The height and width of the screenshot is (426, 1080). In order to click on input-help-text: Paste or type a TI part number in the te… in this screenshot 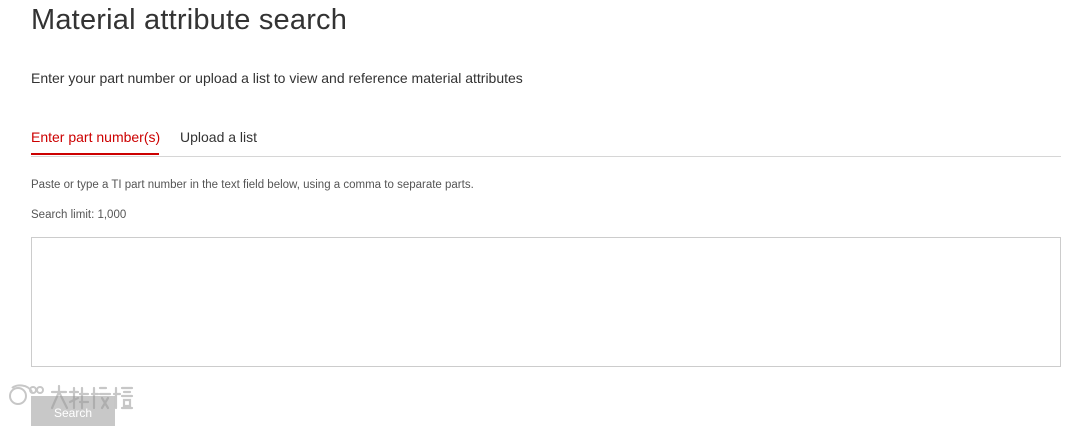, I will do `click(252, 185)`.